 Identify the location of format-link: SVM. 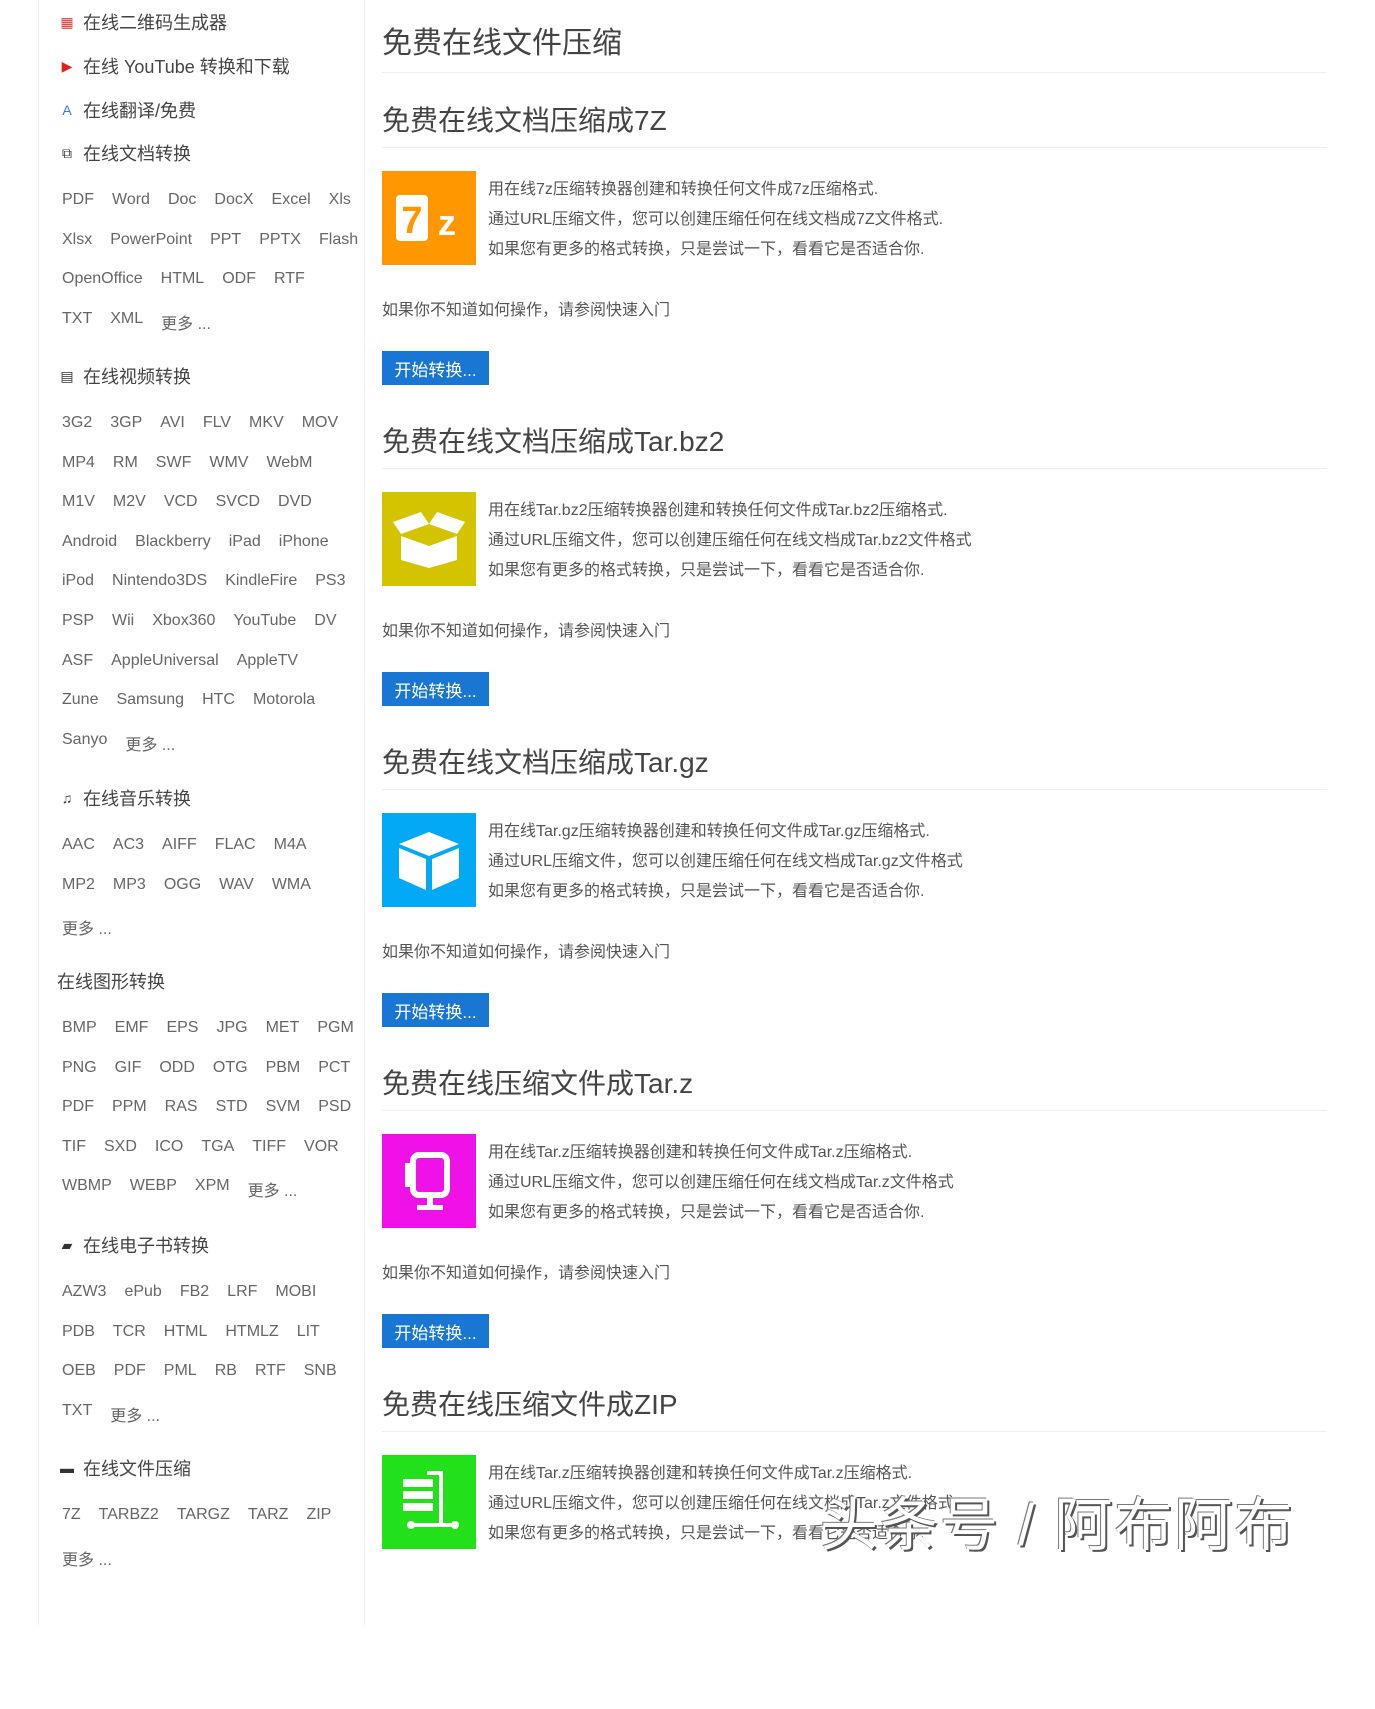
(283, 1110).